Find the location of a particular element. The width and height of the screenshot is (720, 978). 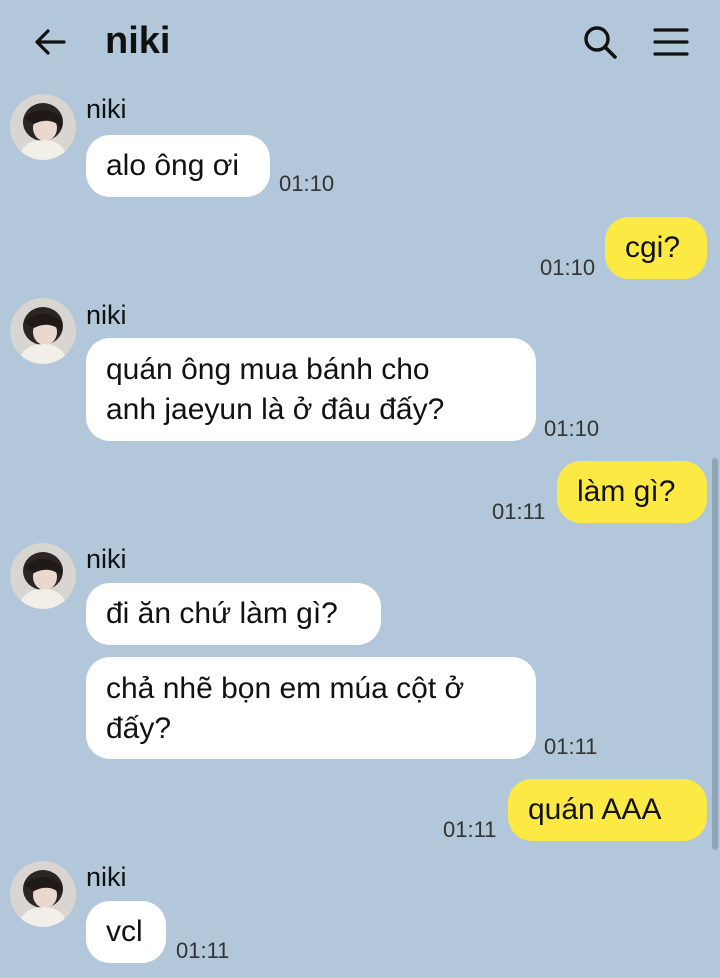

back-button is located at coordinates (50, 42).